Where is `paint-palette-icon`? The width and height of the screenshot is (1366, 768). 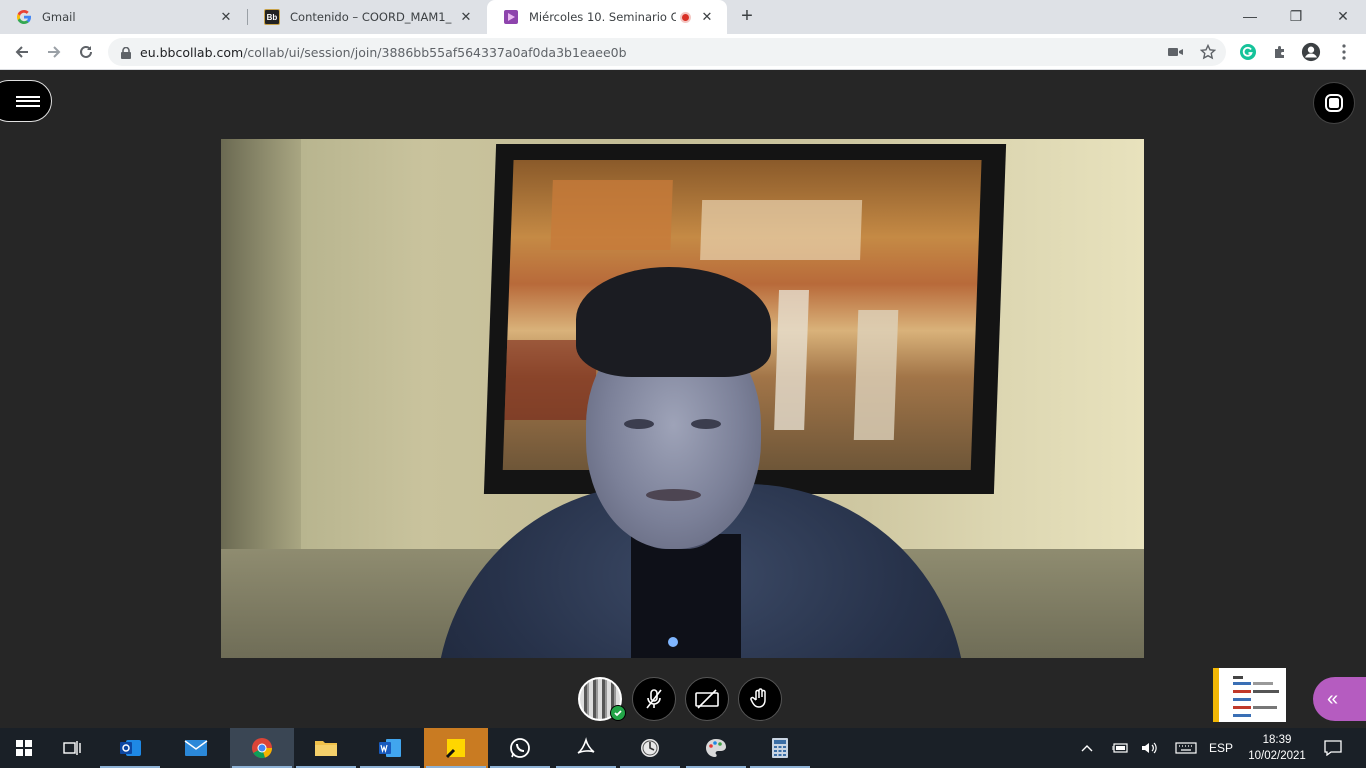
paint-palette-icon is located at coordinates (716, 748).